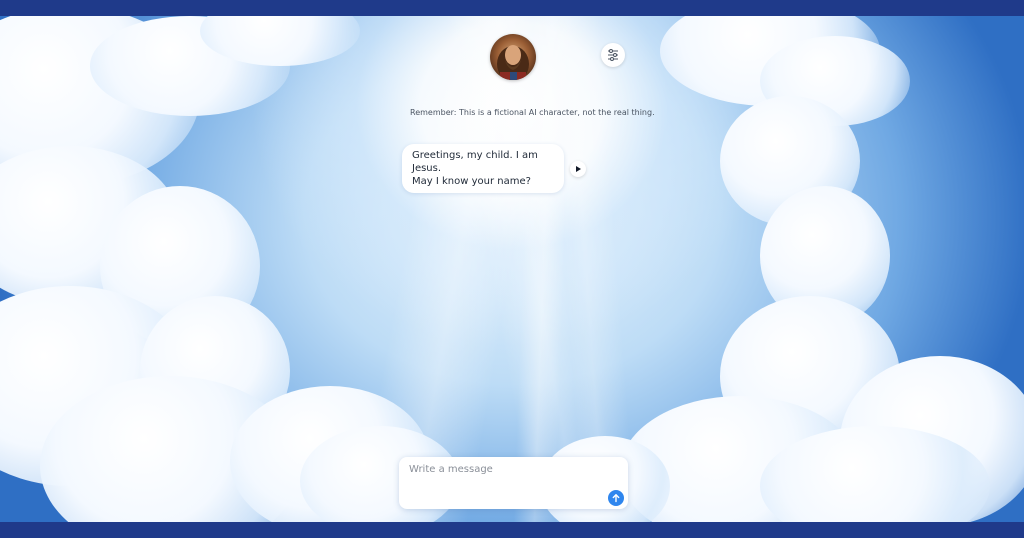 This screenshot has height=538, width=1024. I want to click on sliders-icon, so click(613, 55).